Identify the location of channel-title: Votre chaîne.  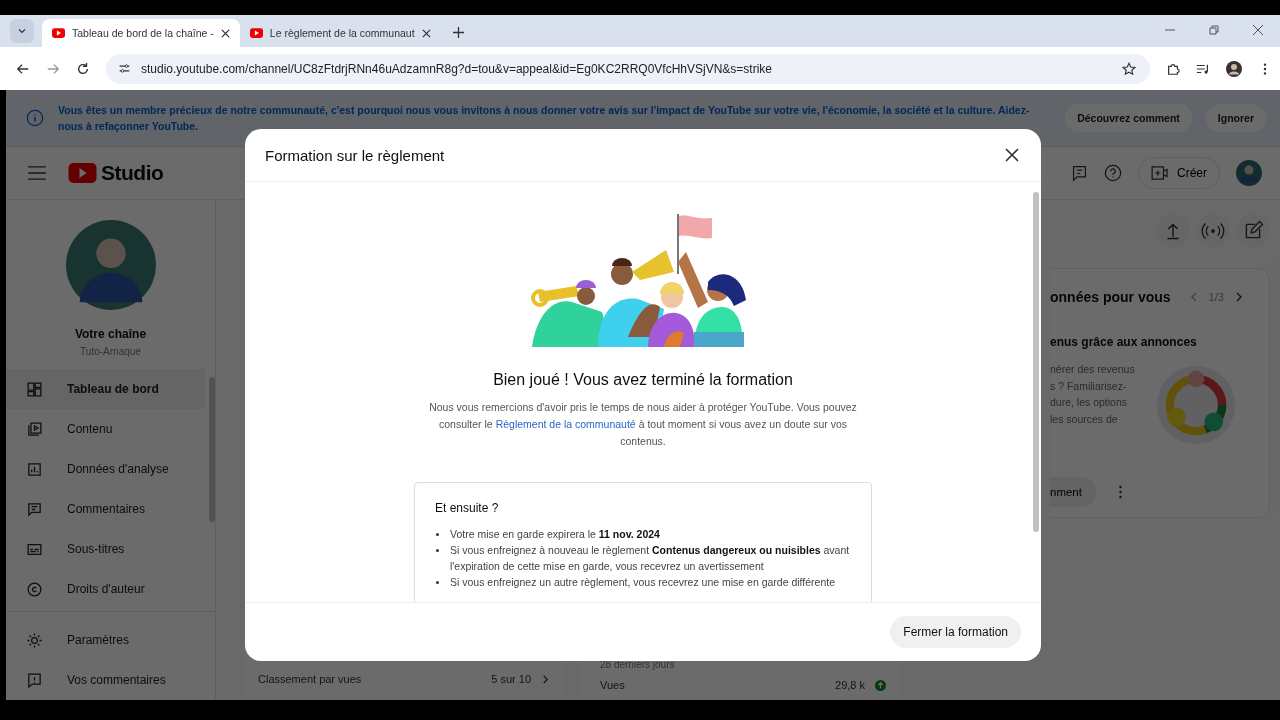
(110, 334).